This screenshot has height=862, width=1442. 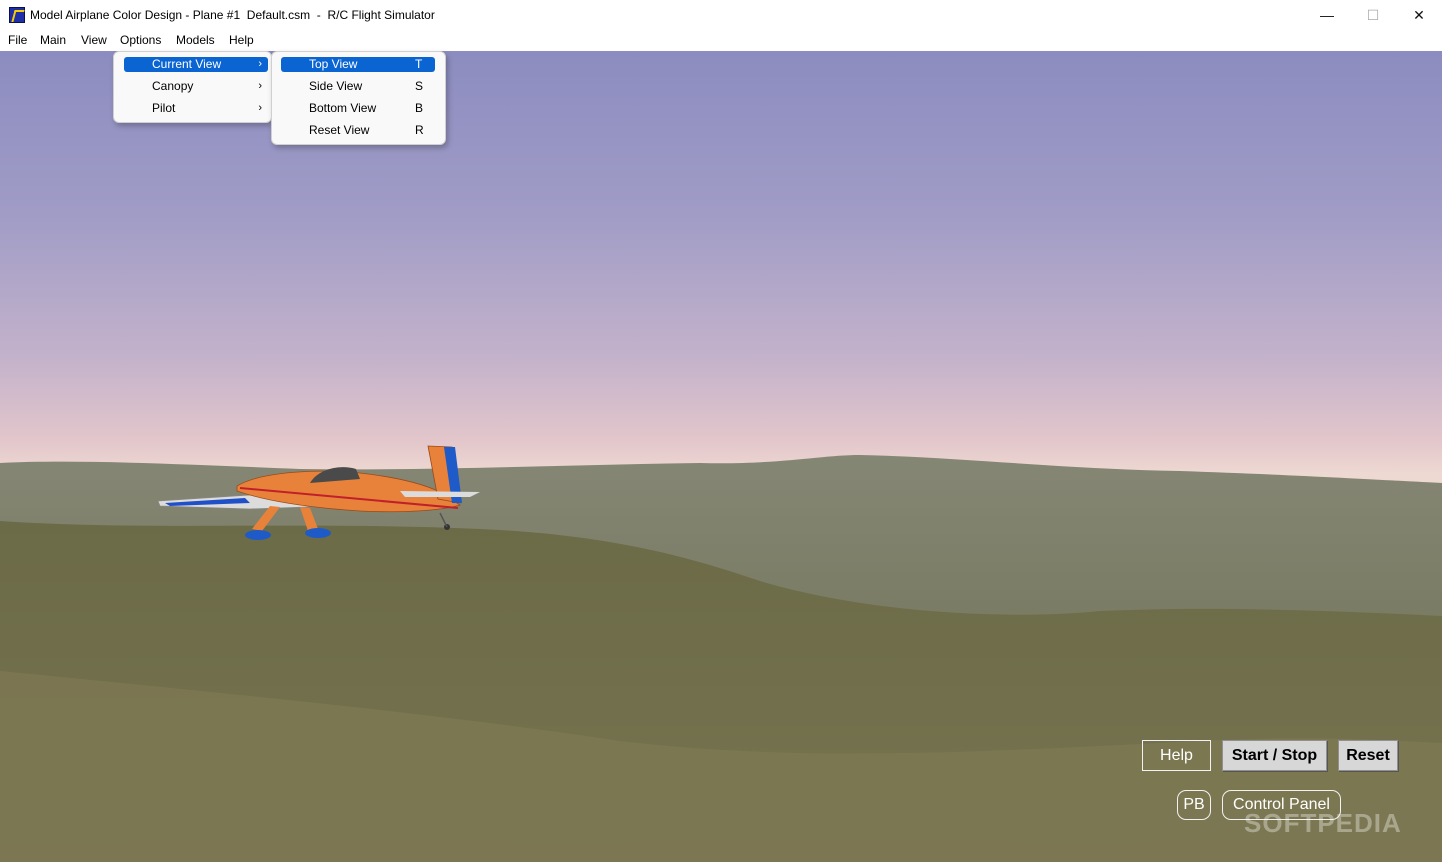 I want to click on view-item-bottom: Bottom View B, so click(x=358, y=108).